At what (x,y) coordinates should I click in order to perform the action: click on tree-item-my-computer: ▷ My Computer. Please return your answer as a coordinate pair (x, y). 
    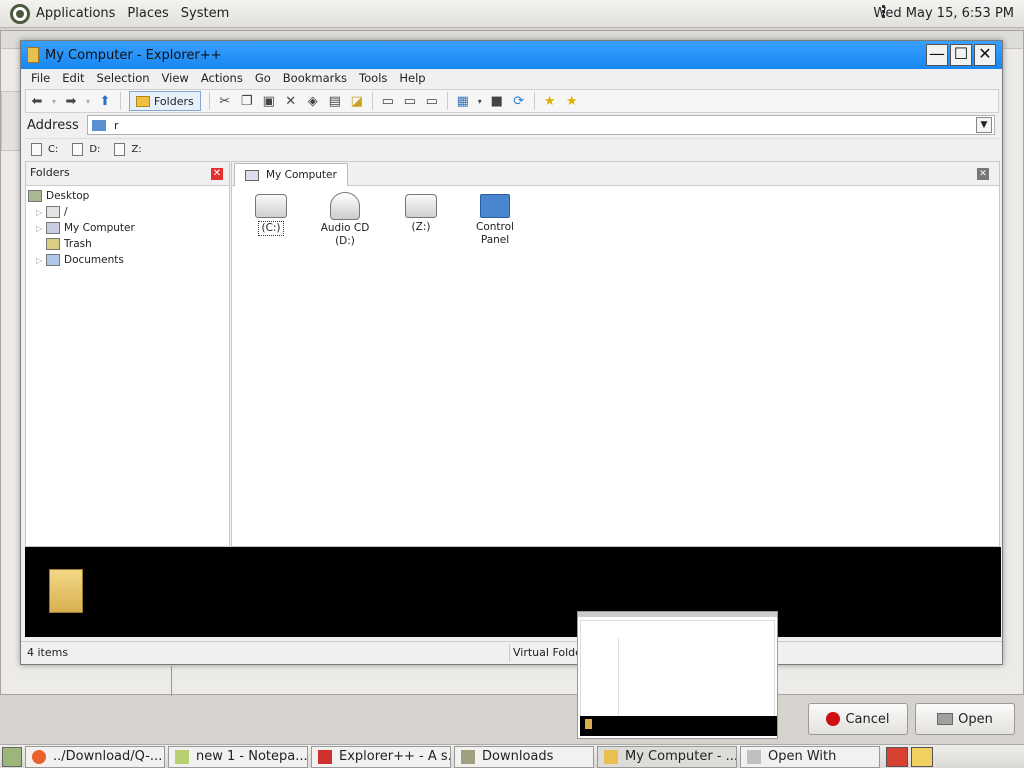
    Looking at the image, I should click on (85, 228).